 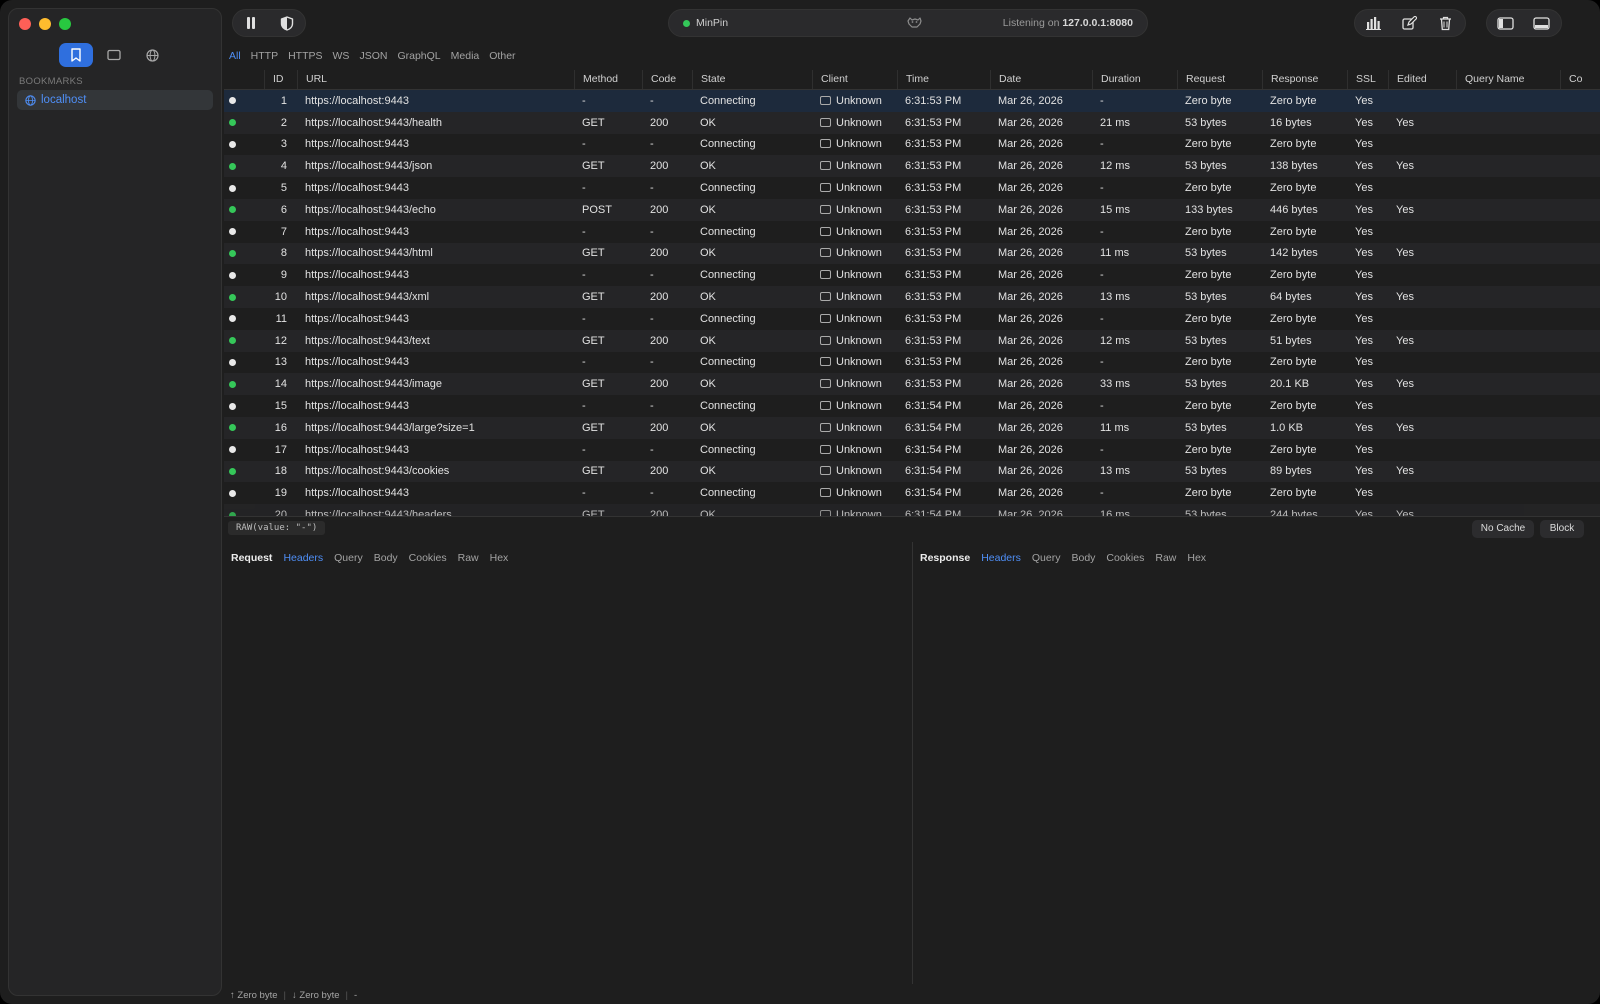 I want to click on column-header-url: URL, so click(x=435, y=79).